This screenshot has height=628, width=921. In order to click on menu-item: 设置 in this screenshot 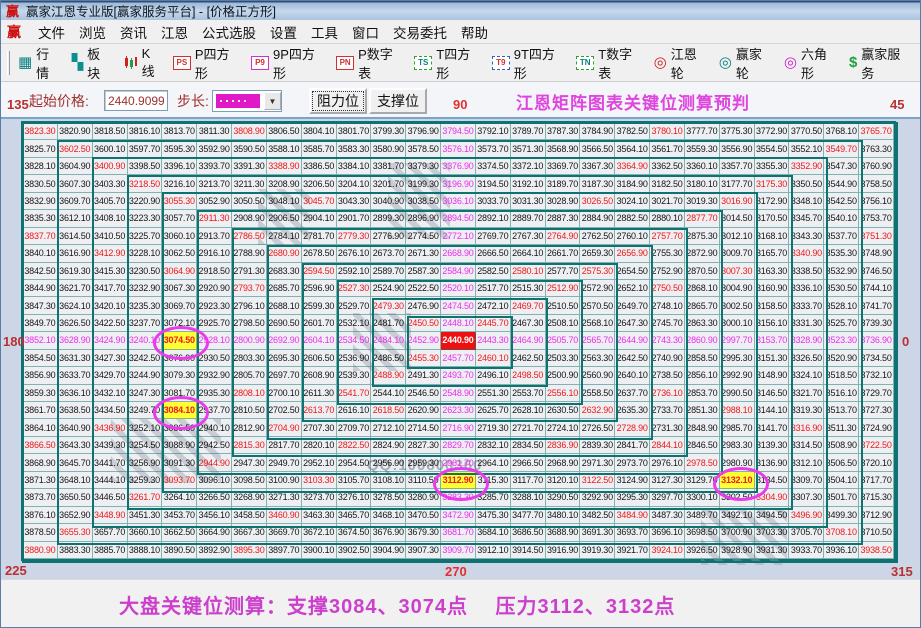, I will do `click(283, 32)`.